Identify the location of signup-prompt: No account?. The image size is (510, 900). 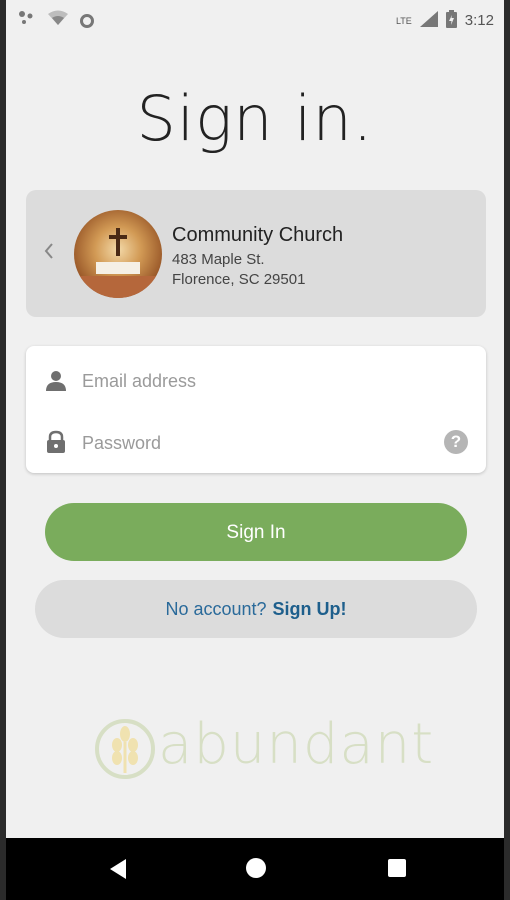
(216, 609).